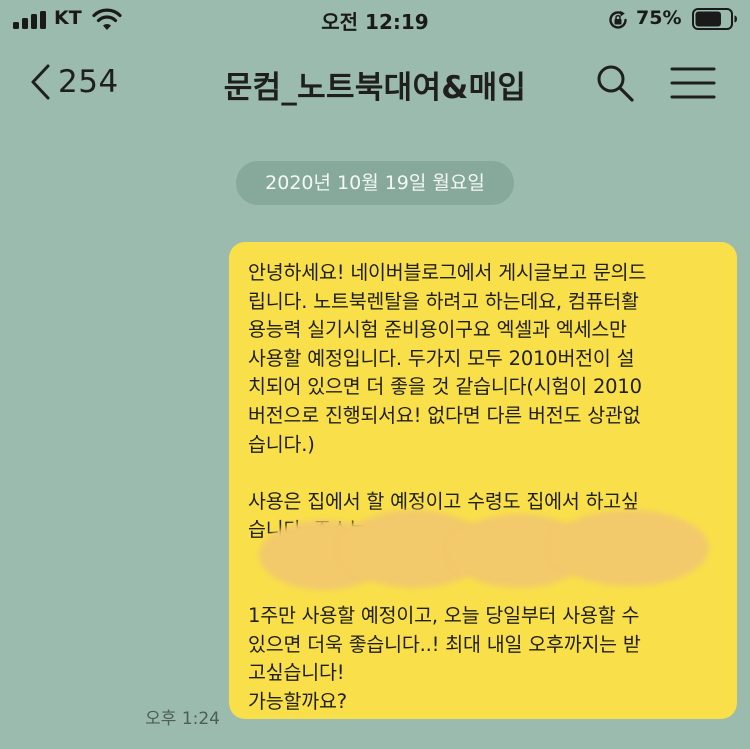  I want to click on back-button: 254, so click(73, 82).